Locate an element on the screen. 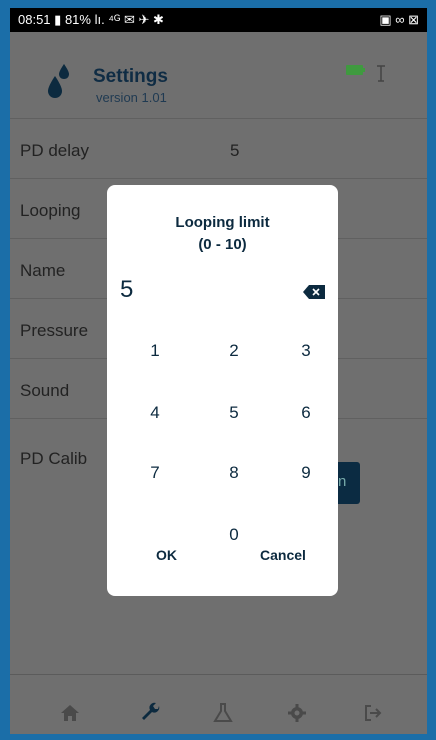 The width and height of the screenshot is (436, 740). dialog-title: Looping limit is located at coordinates (222, 222).